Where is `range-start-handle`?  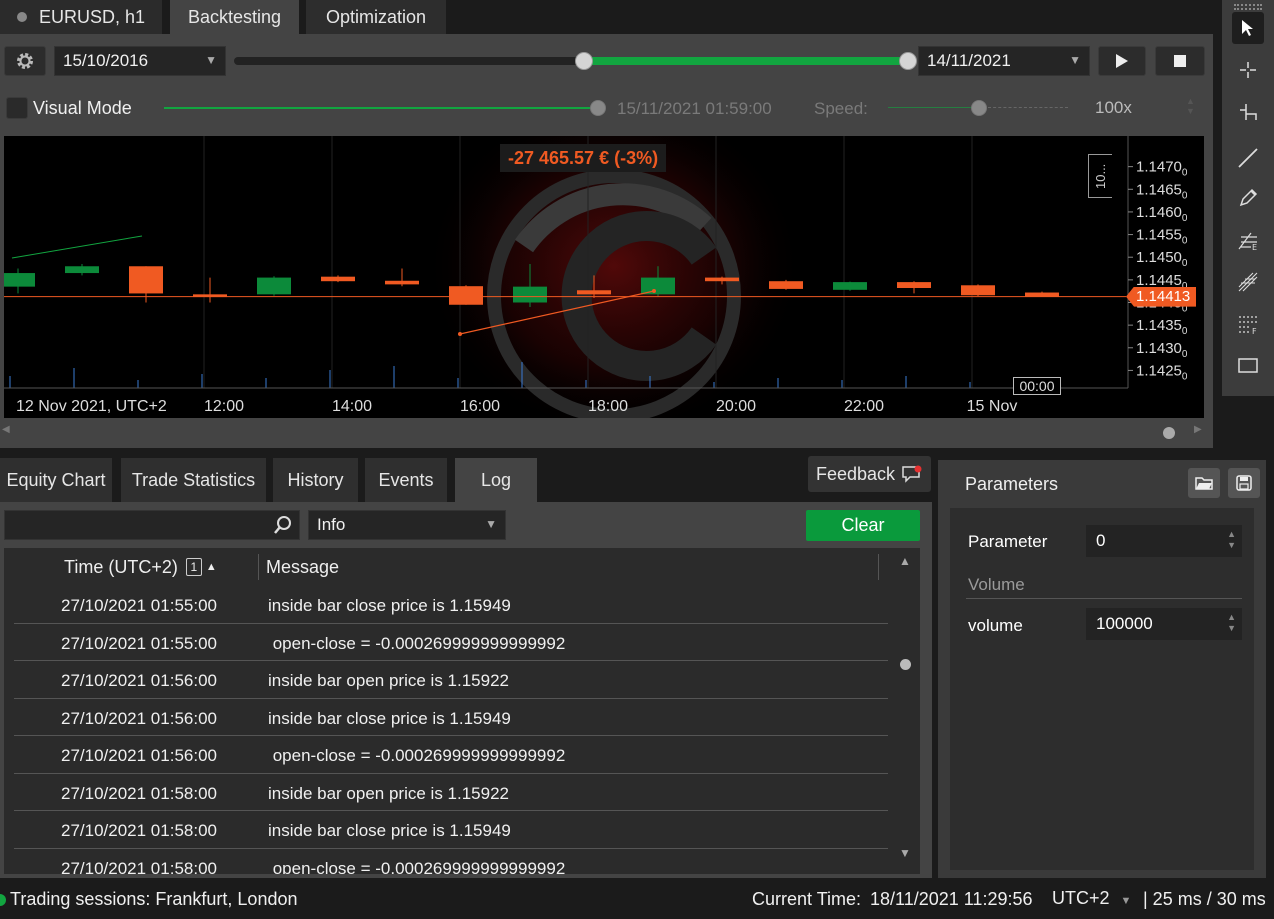
range-start-handle is located at coordinates (584, 61).